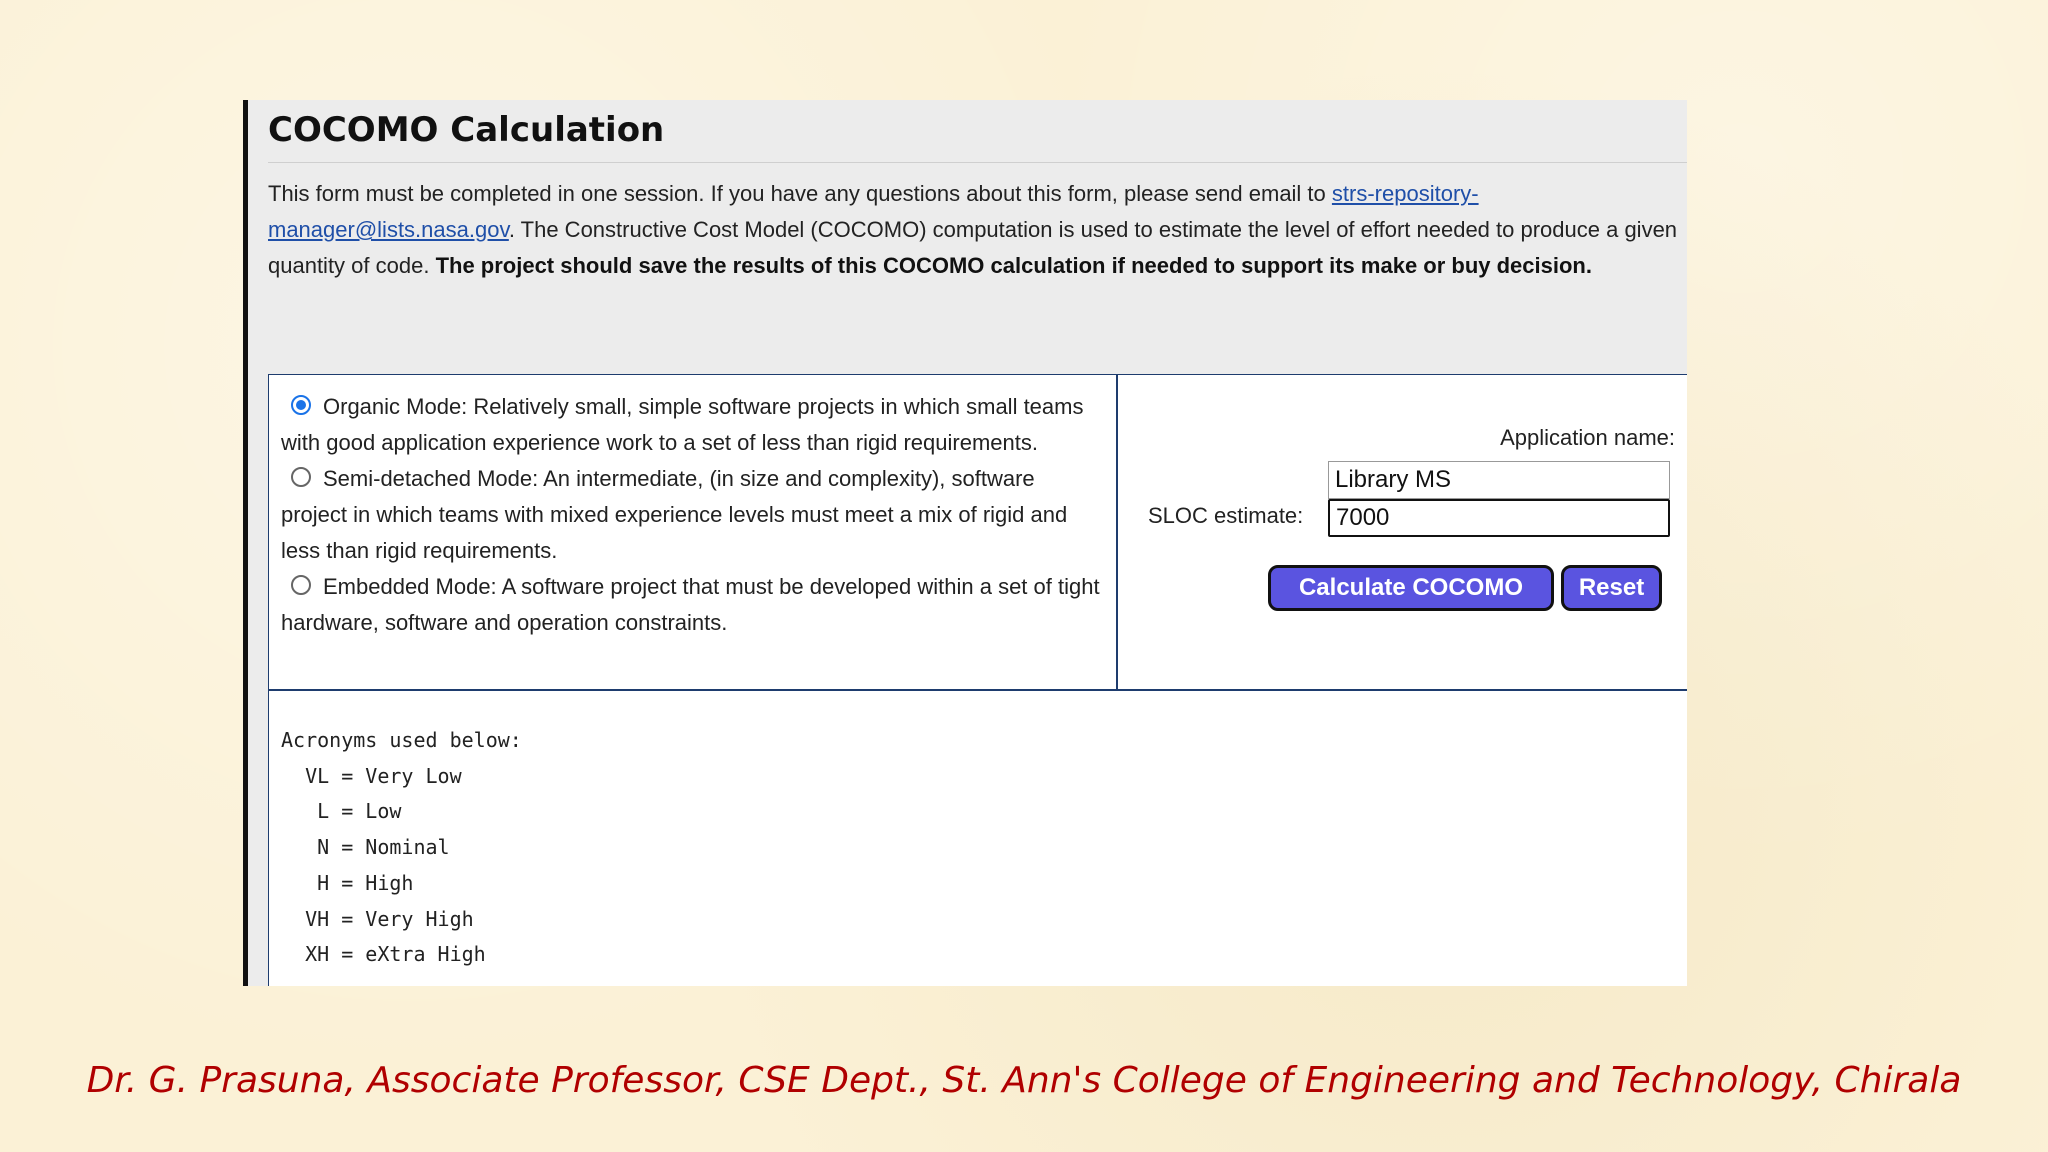 The height and width of the screenshot is (1152, 2048). What do you see at coordinates (401, 740) in the screenshot?
I see `acronyms-heading: Acronyms used below:` at bounding box center [401, 740].